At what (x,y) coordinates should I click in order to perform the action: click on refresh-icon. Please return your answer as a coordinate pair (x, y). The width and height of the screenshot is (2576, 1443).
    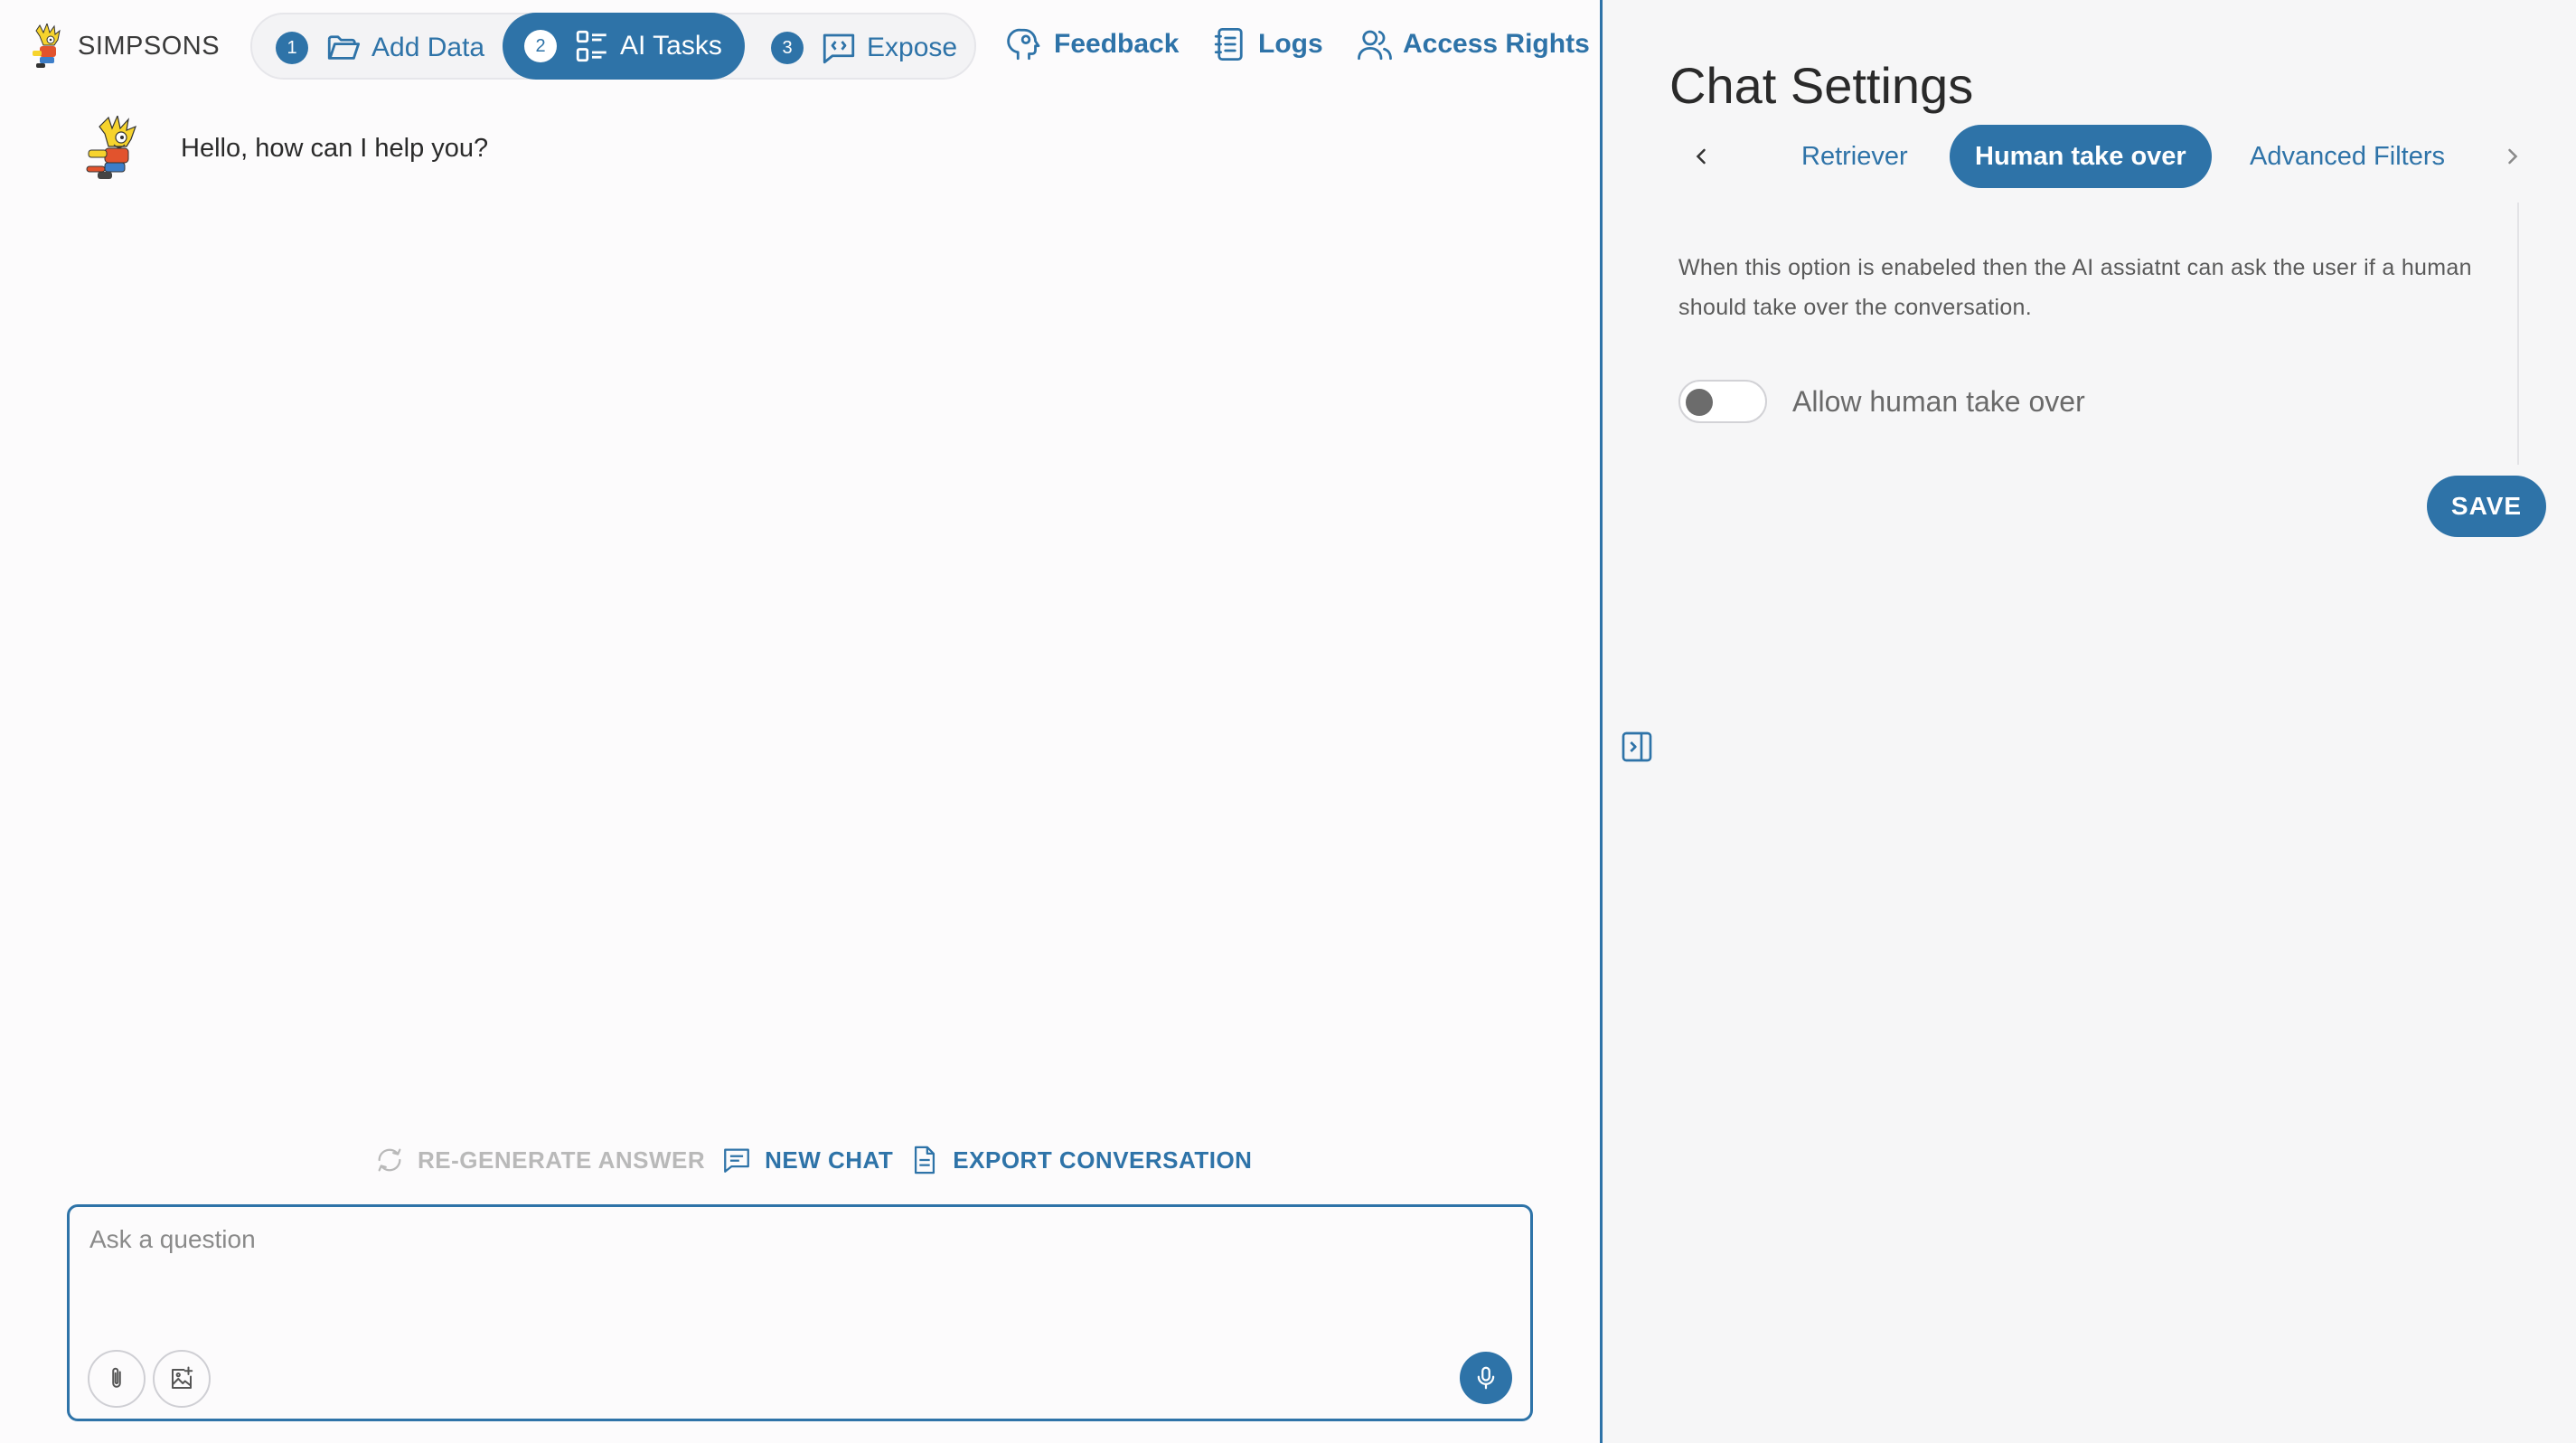
    Looking at the image, I should click on (390, 1160).